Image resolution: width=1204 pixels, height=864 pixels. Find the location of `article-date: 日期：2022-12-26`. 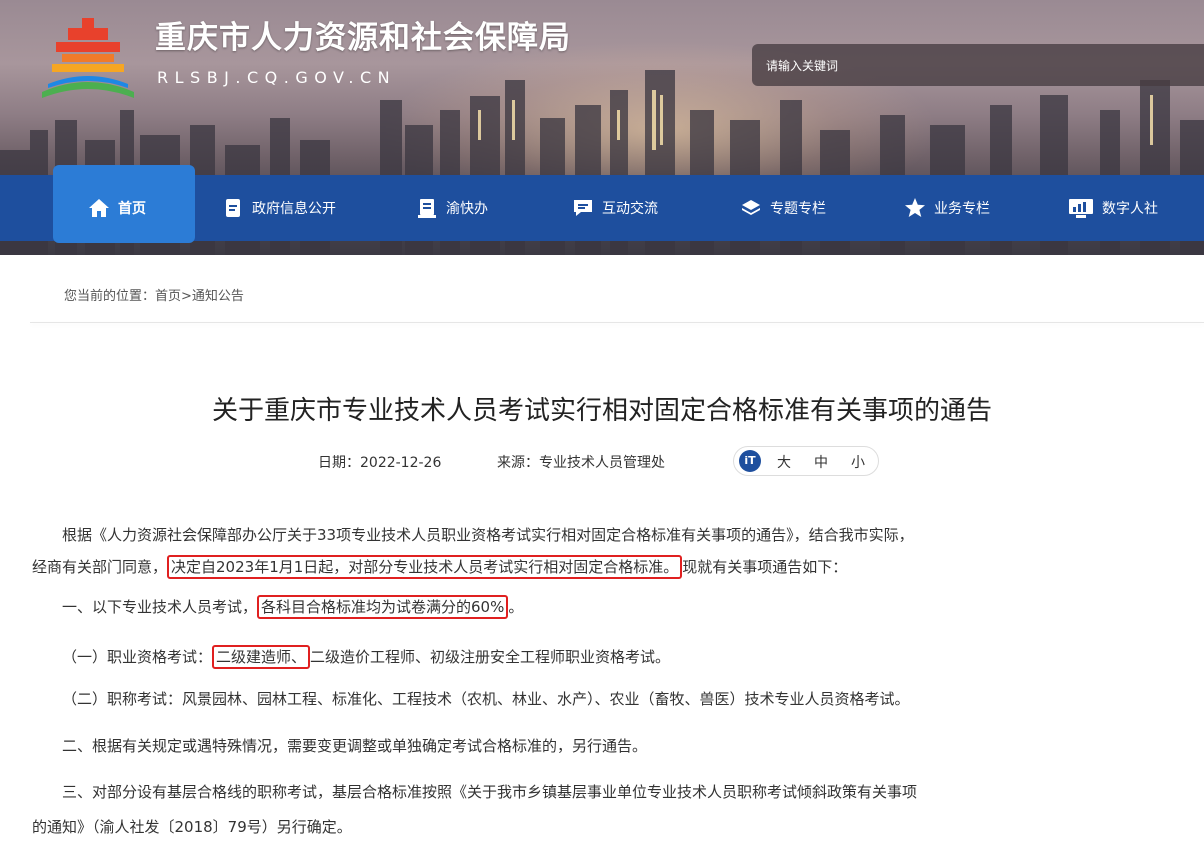

article-date: 日期：2022-12-26 is located at coordinates (380, 463).